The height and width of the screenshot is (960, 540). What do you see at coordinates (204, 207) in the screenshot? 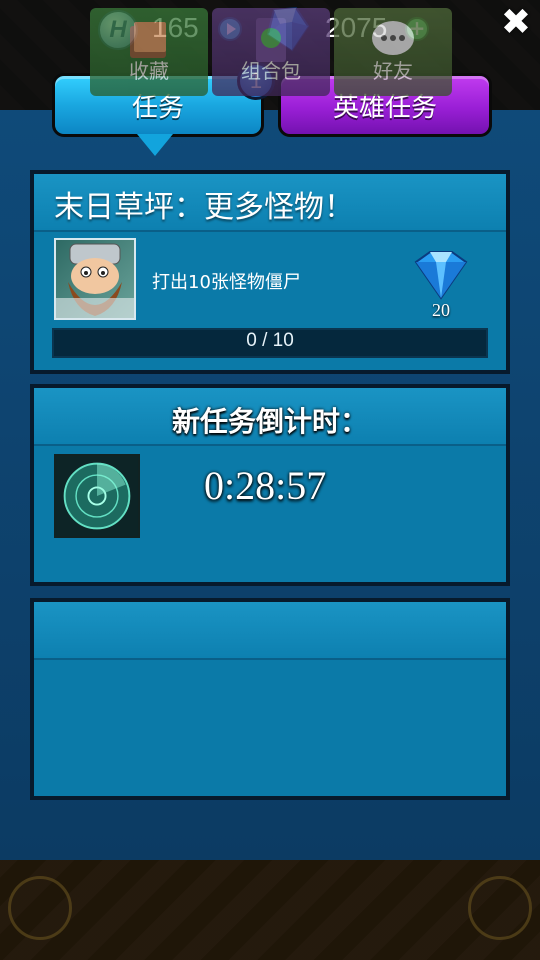
I see `quest-title: 末日草坪：更多怪物！` at bounding box center [204, 207].